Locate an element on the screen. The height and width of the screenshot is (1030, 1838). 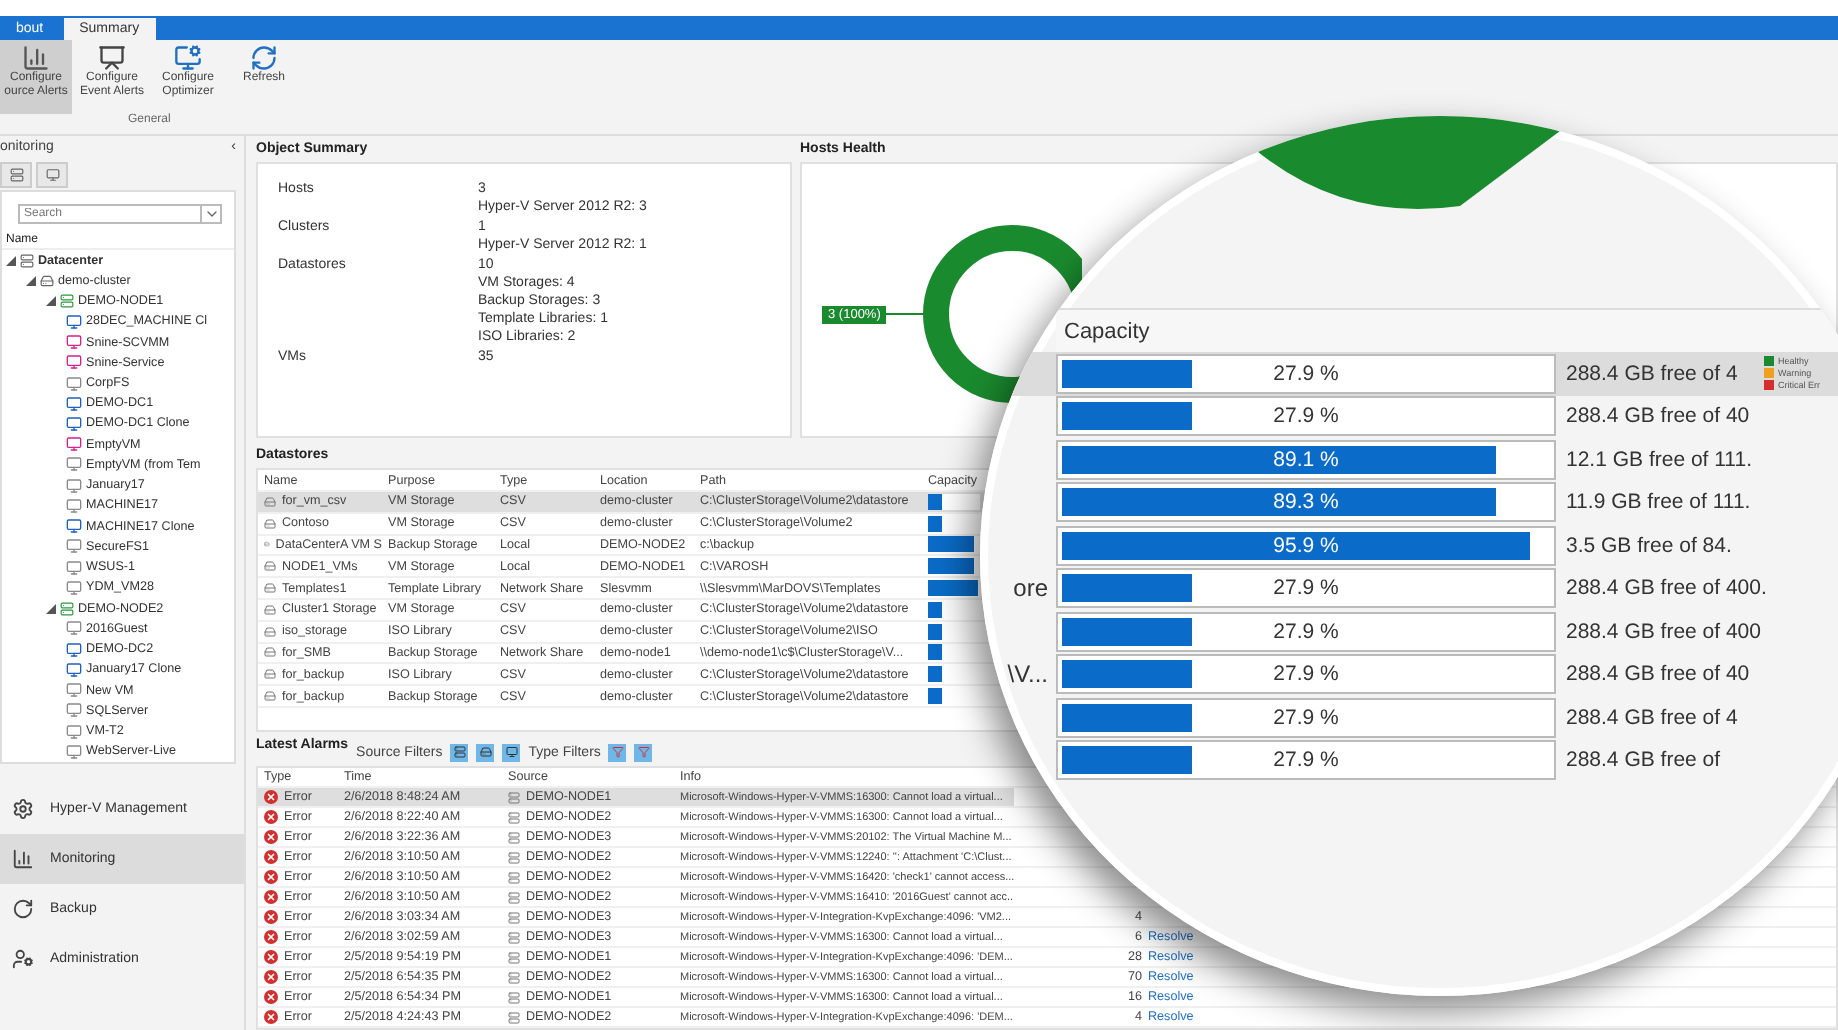
path-fragment: ore is located at coordinates (1030, 588).